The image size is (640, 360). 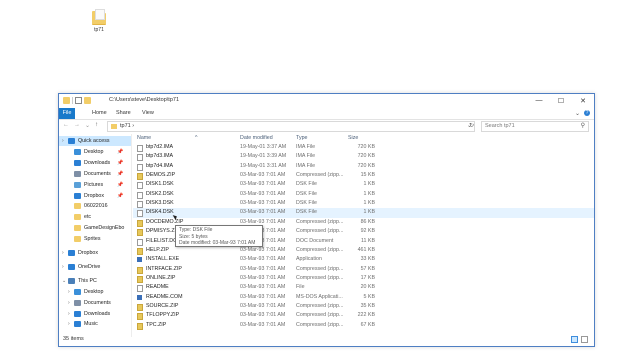 What do you see at coordinates (369, 296) in the screenshot?
I see `file-size: 5 KB` at bounding box center [369, 296].